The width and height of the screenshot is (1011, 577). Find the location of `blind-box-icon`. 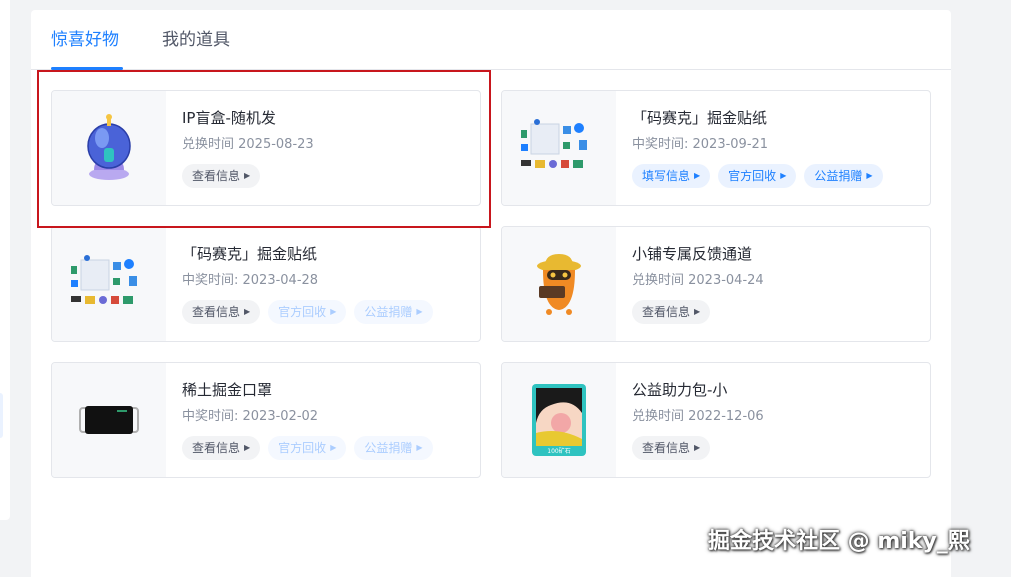

blind-box-icon is located at coordinates (109, 147).